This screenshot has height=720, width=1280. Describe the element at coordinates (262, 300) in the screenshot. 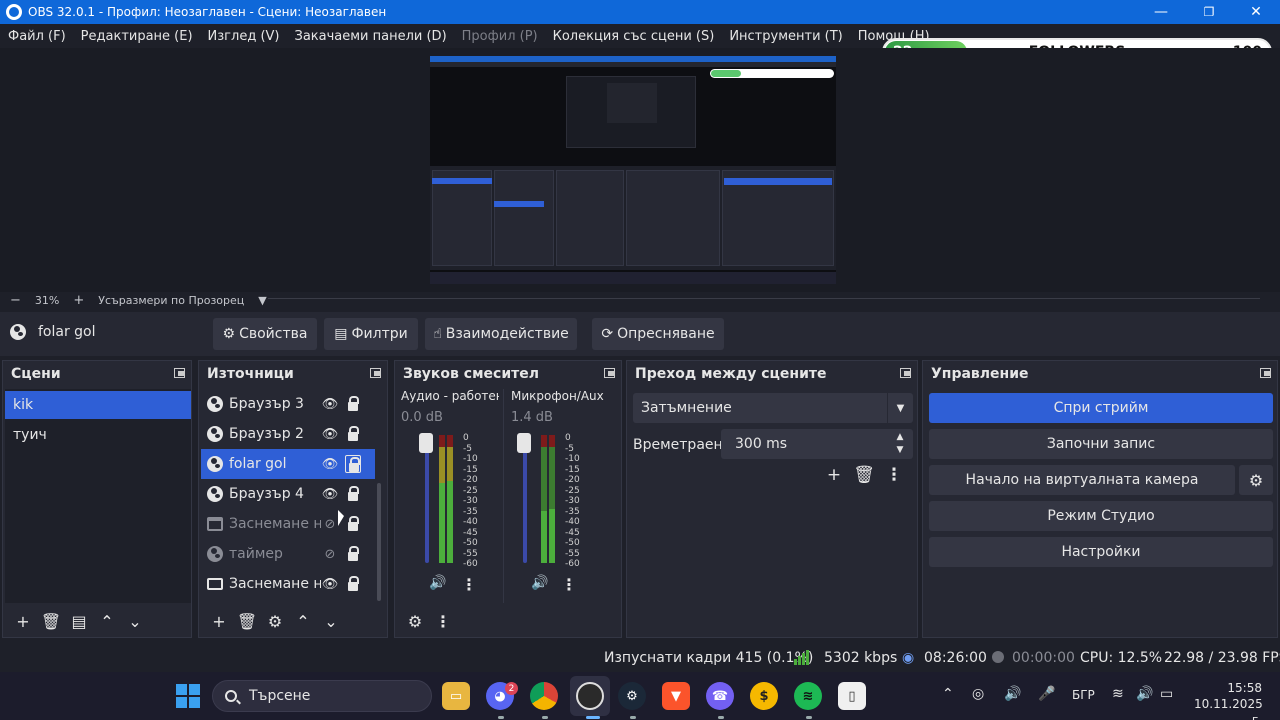

I see `scale-mode-dropdown-icon: ▼` at that location.